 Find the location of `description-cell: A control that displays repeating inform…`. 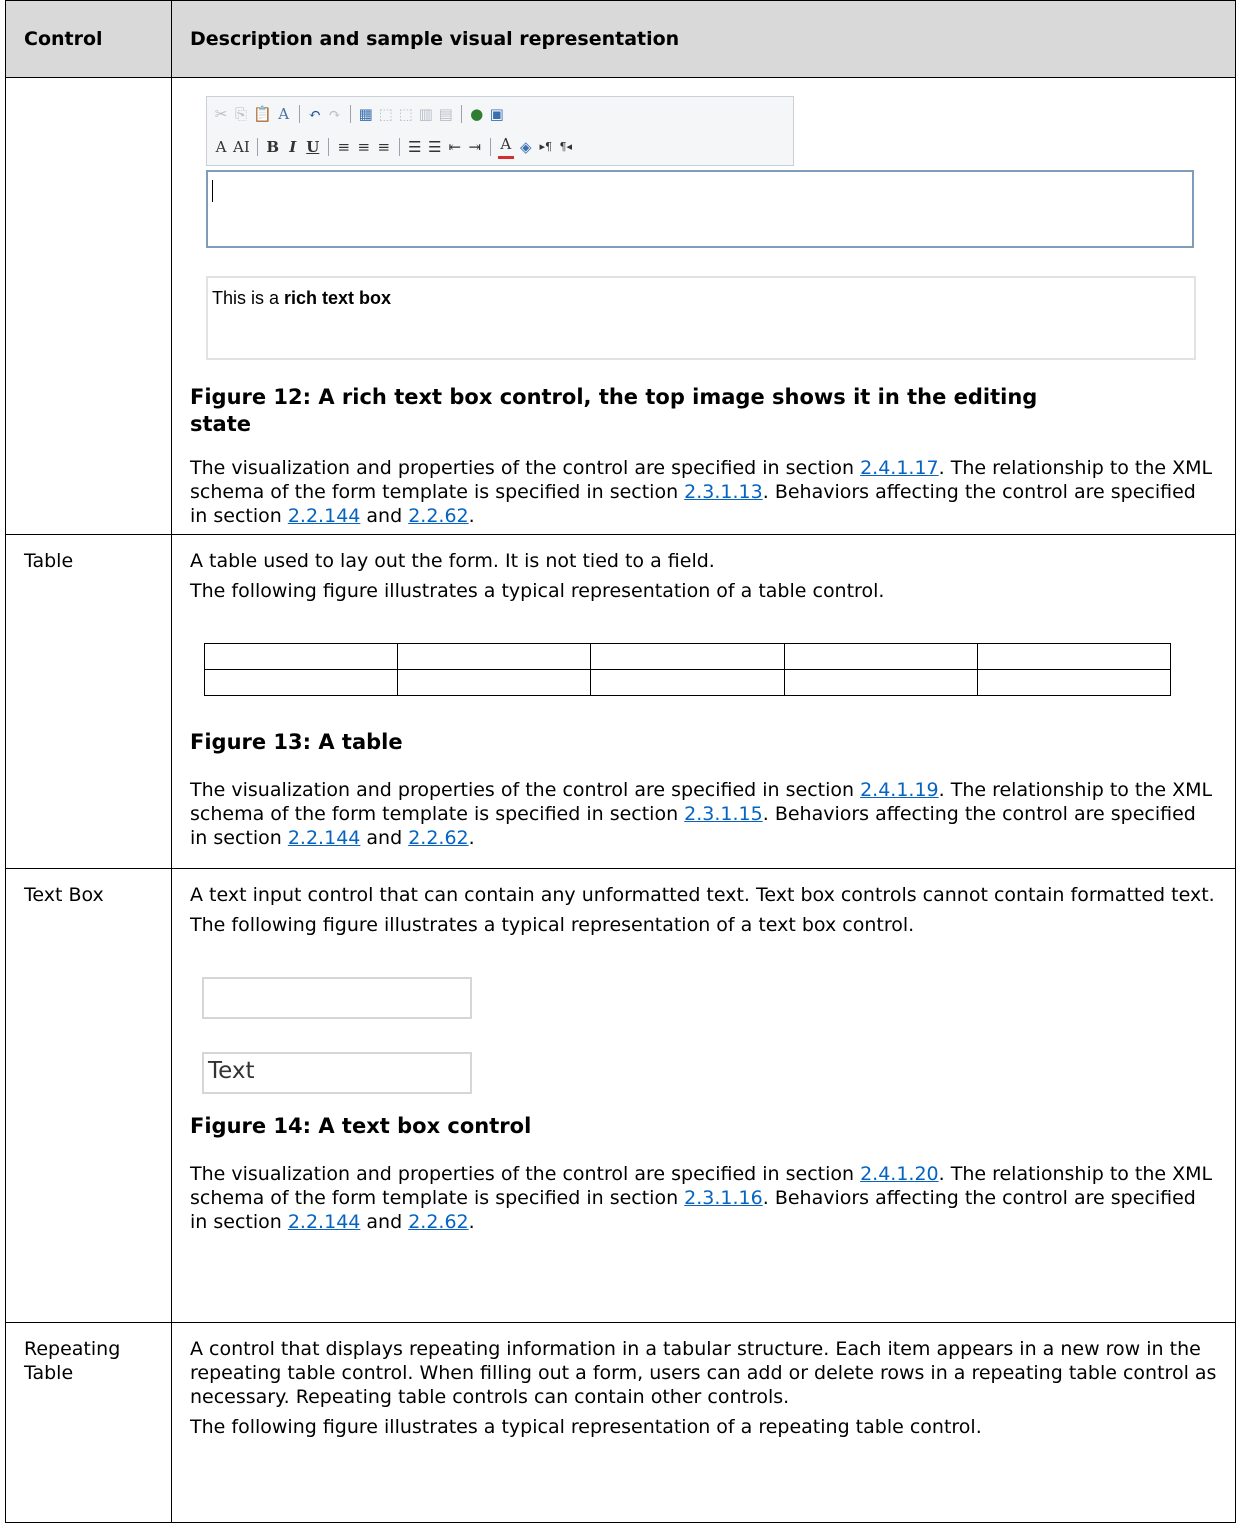

description-cell: A control that displays repeating inform… is located at coordinates (703, 1422).